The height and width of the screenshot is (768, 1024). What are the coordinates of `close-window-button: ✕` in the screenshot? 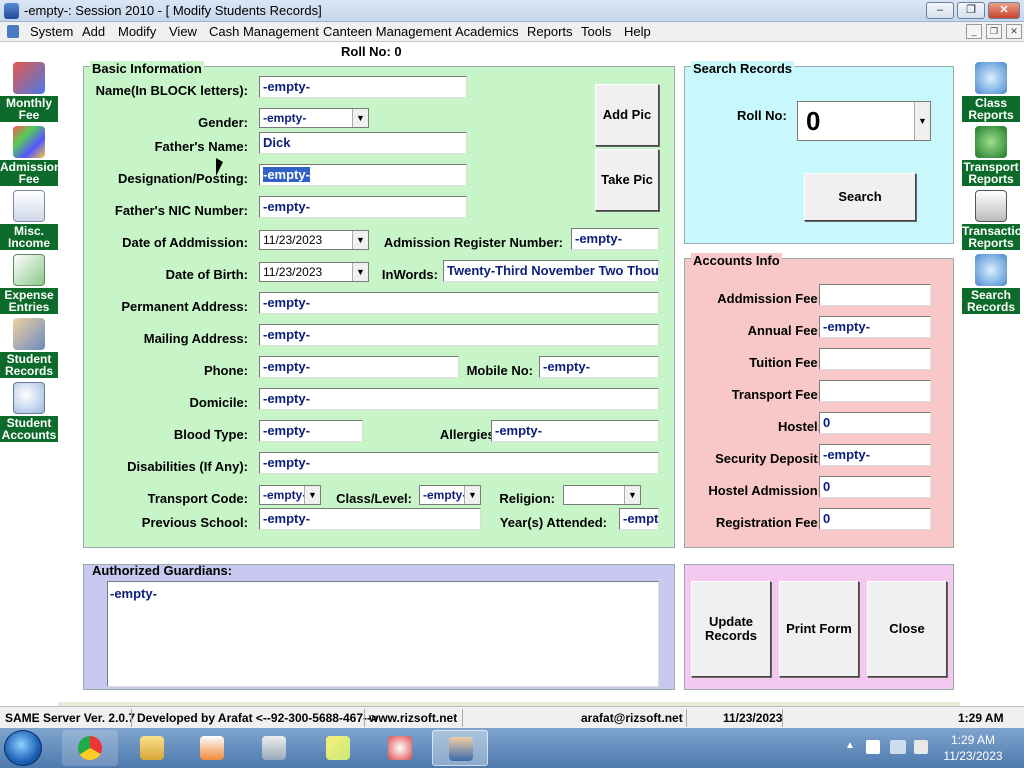 It's located at (1004, 10).